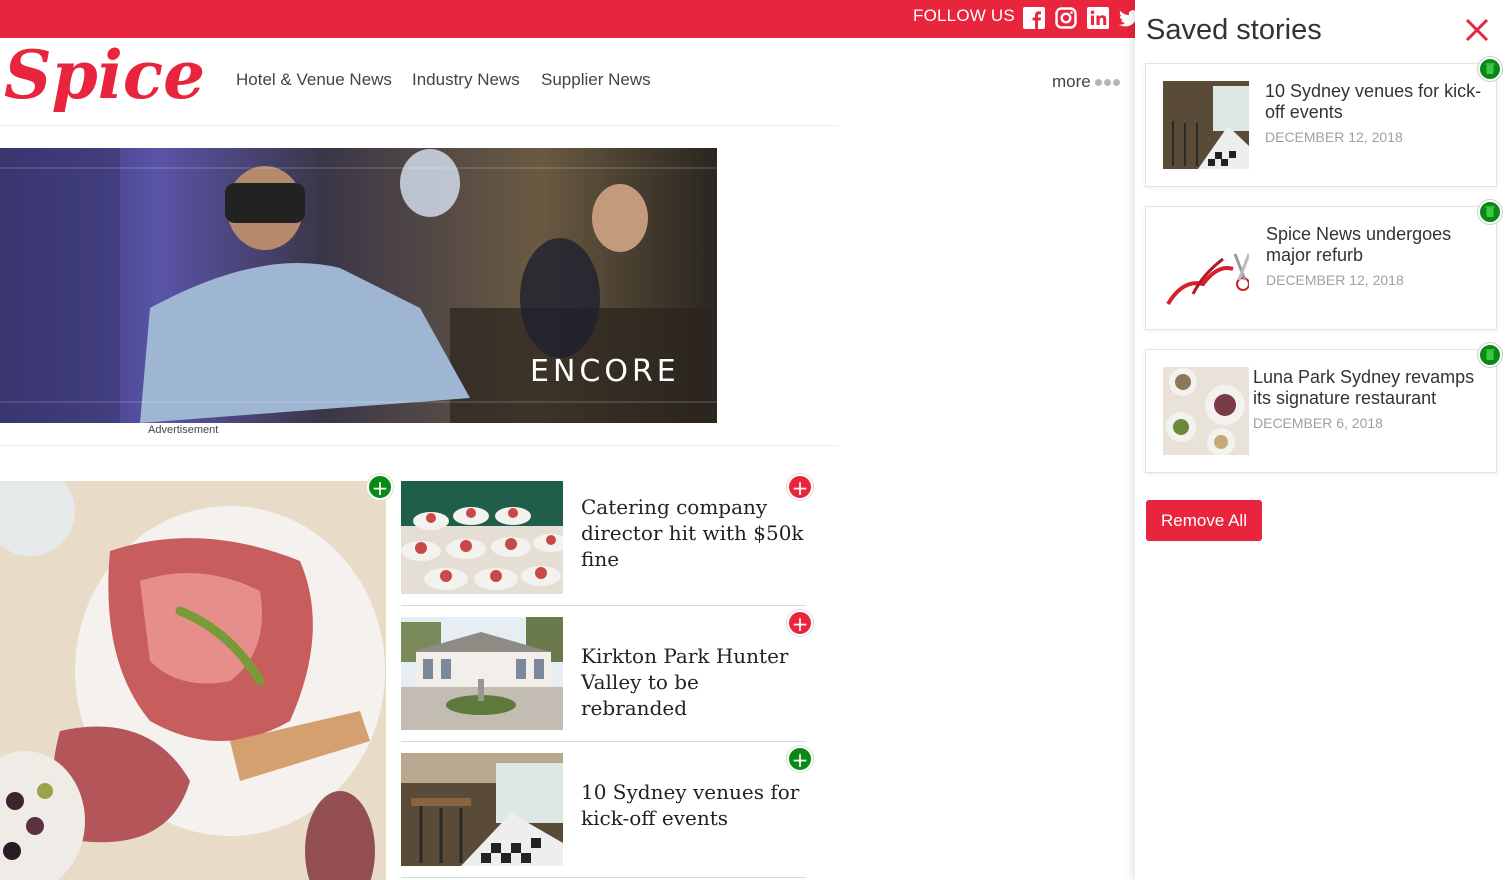 The width and height of the screenshot is (1505, 880). What do you see at coordinates (1234, 30) in the screenshot?
I see `saved-stories-title: Saved stories` at bounding box center [1234, 30].